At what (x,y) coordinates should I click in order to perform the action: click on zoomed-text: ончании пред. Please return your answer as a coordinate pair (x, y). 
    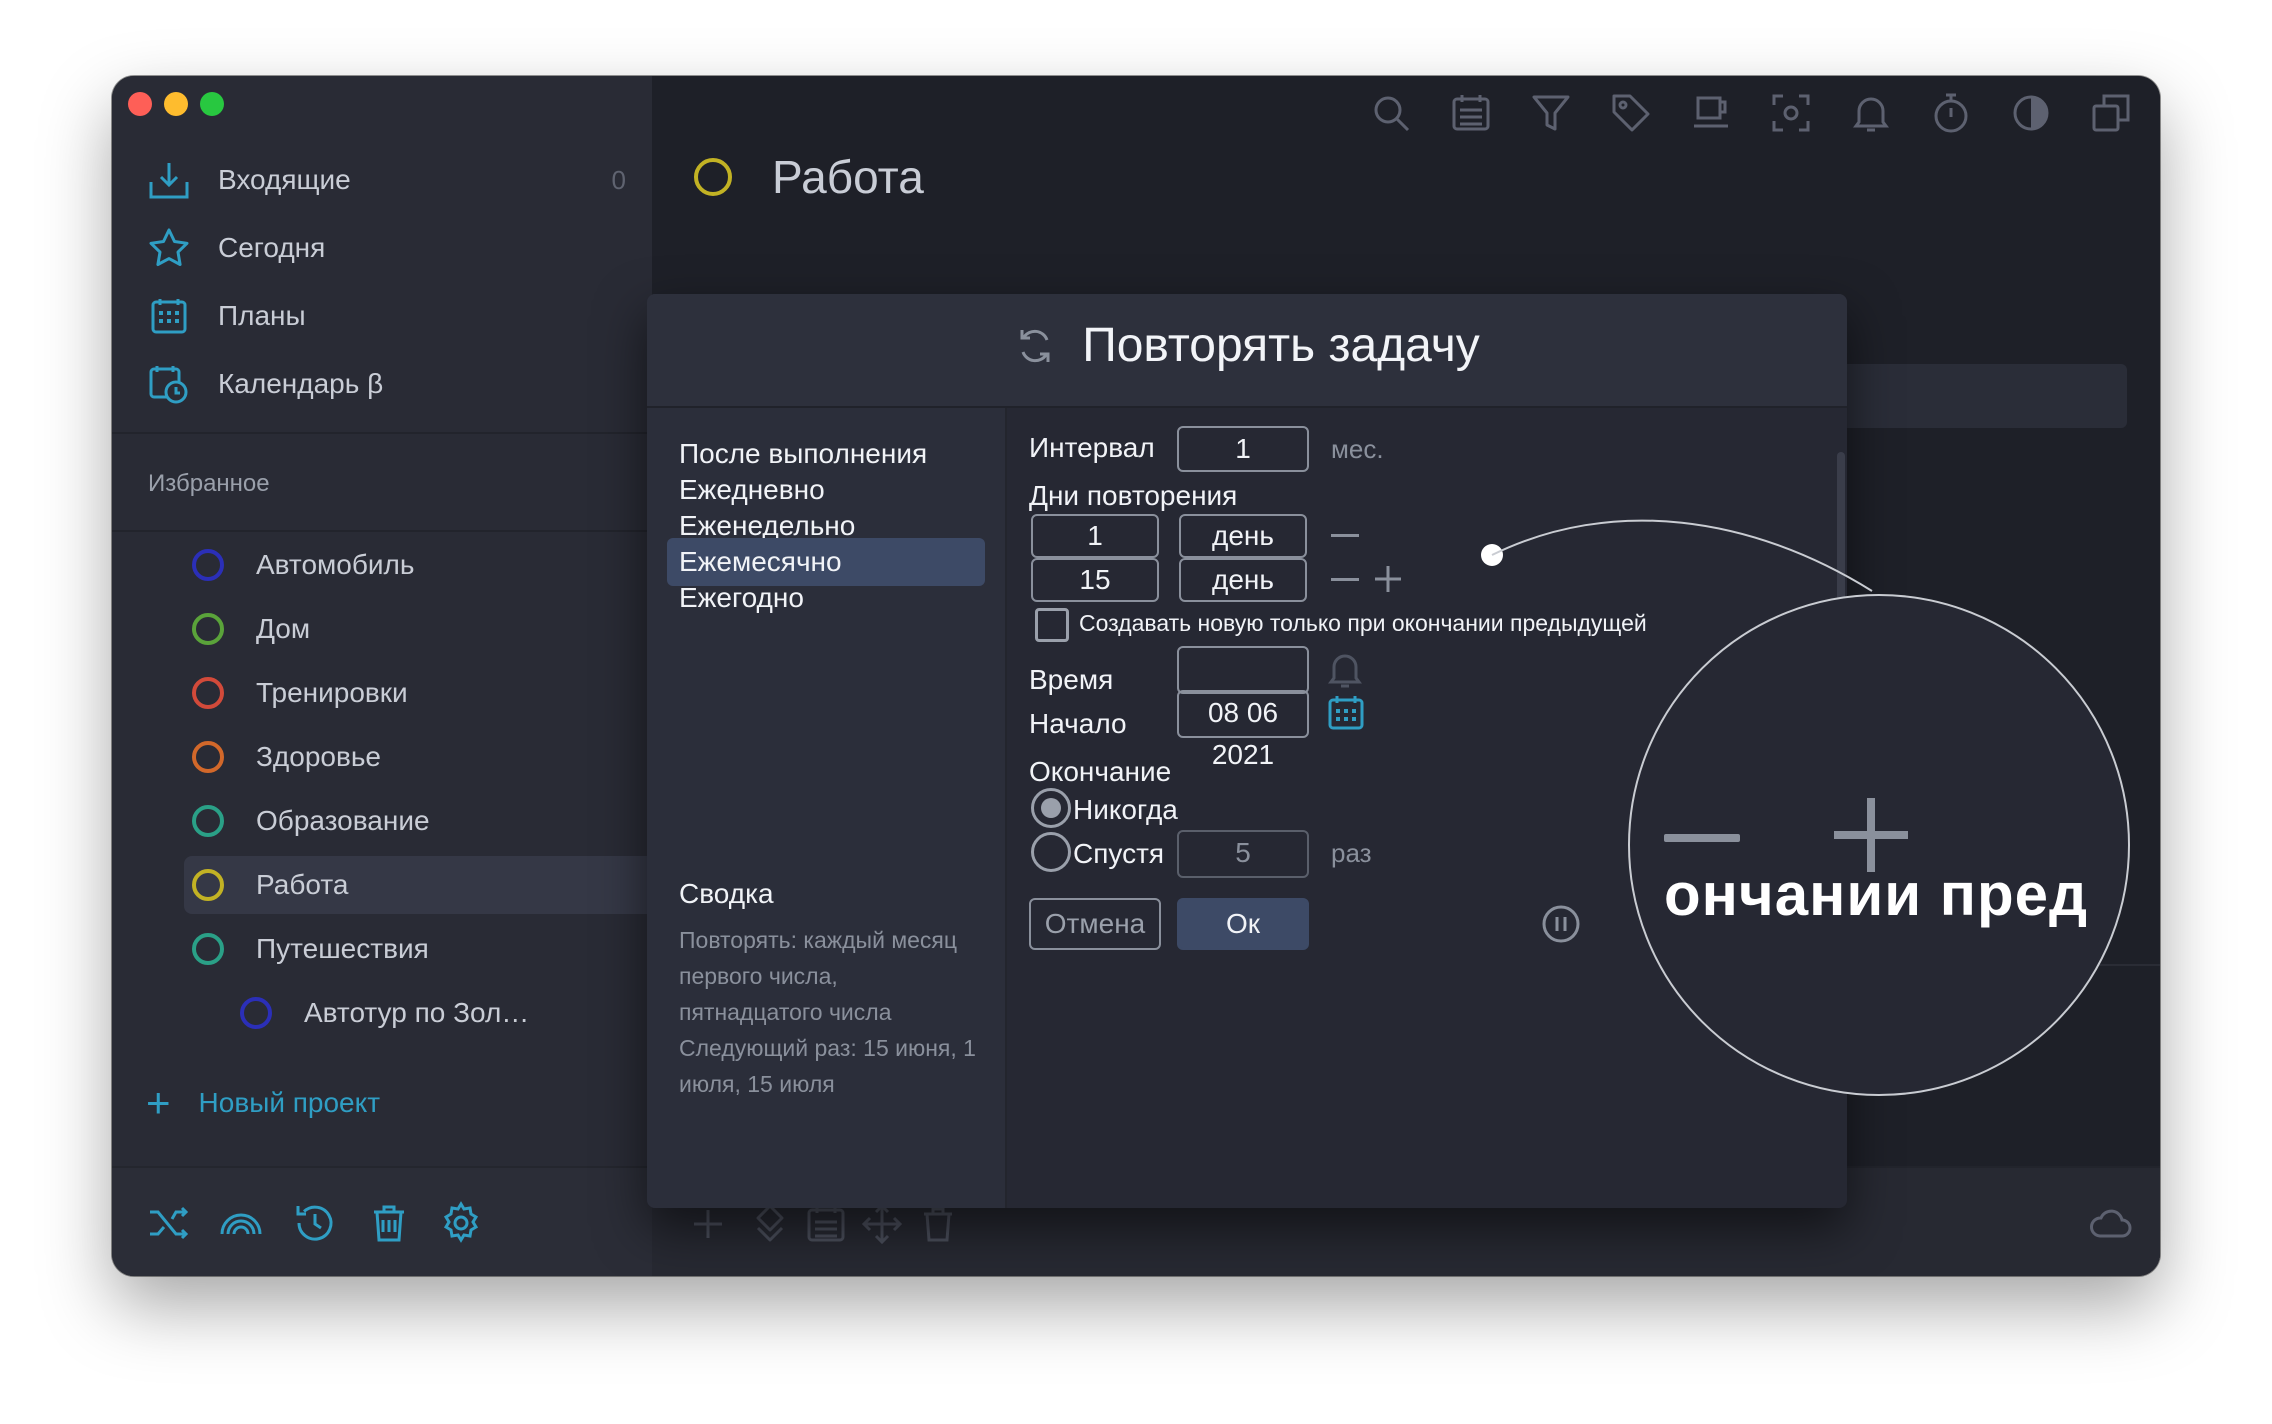
    Looking at the image, I should click on (1876, 894).